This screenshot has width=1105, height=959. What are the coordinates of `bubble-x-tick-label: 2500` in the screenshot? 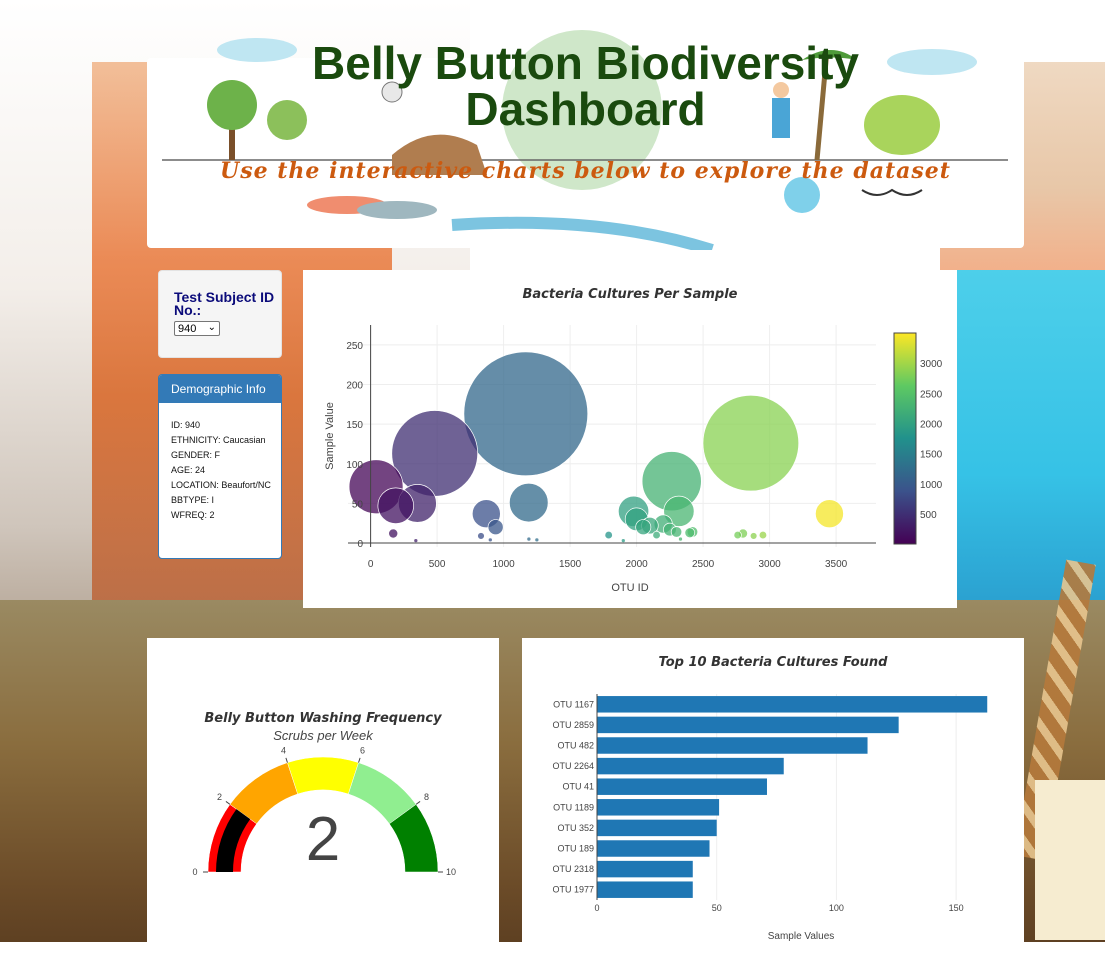 It's located at (703, 564).